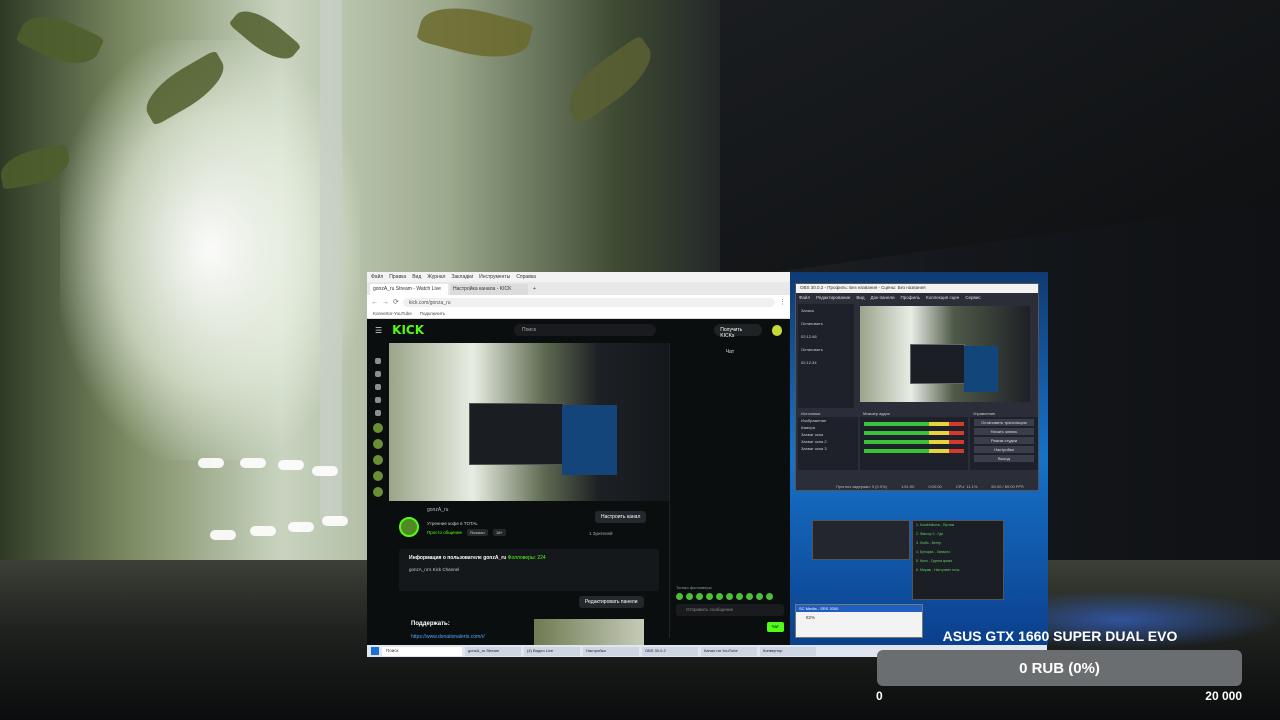 The width and height of the screenshot is (1280, 720). Describe the element at coordinates (1059, 668) in the screenshot. I see `donation-goal-bar: 0 RUB (0%)` at that location.